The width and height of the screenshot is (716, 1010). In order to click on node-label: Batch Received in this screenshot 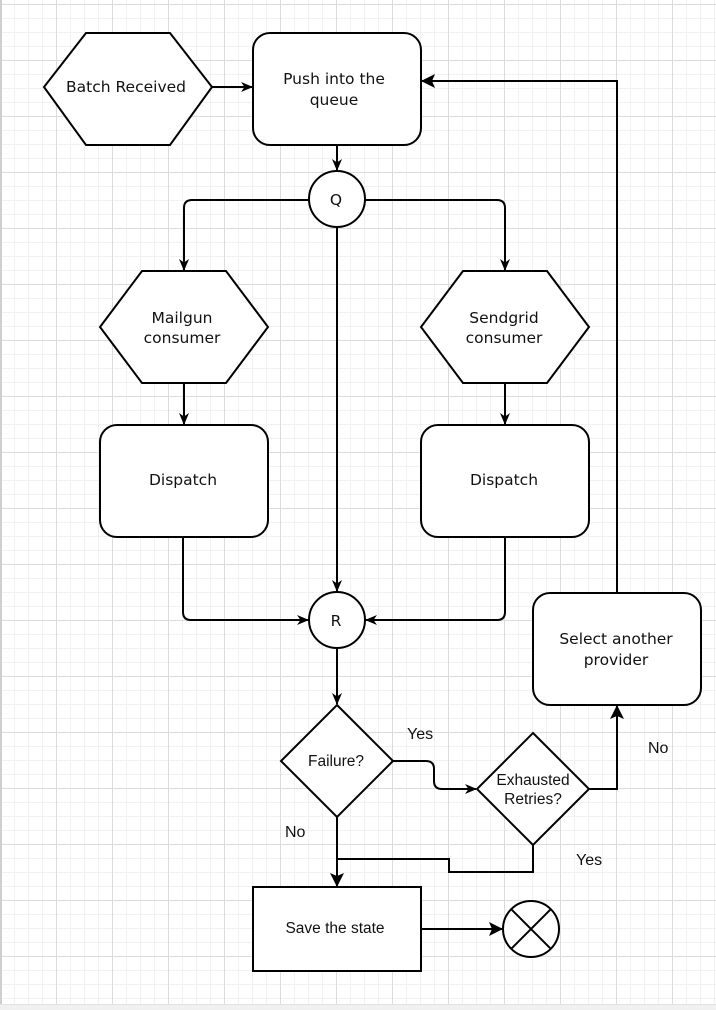, I will do `click(126, 87)`.